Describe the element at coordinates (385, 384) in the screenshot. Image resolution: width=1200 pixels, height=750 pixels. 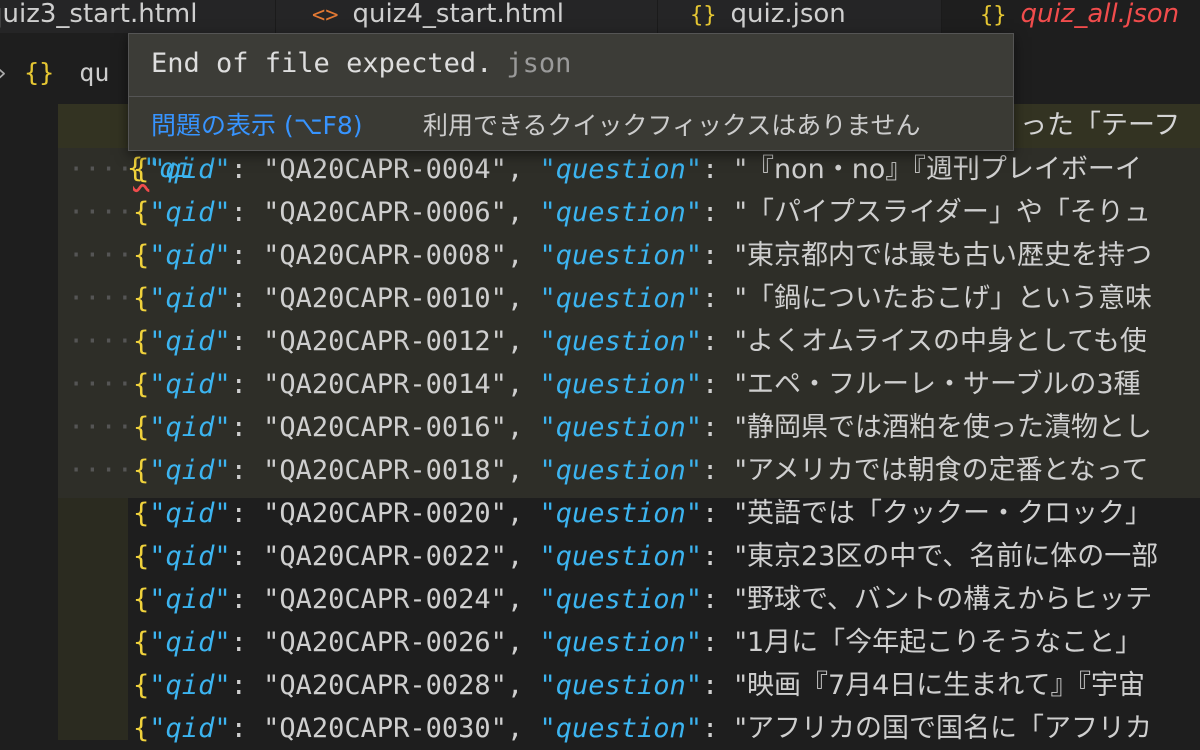
I see `qid-value: "QA20CAPR-0014"` at that location.